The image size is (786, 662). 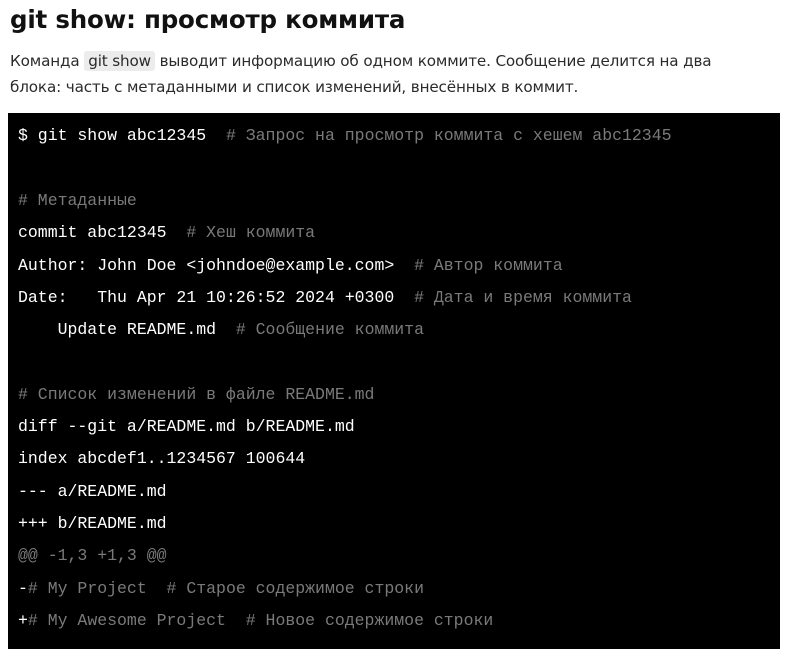 I want to click on code-text: commit abc12345, so click(x=92, y=232).